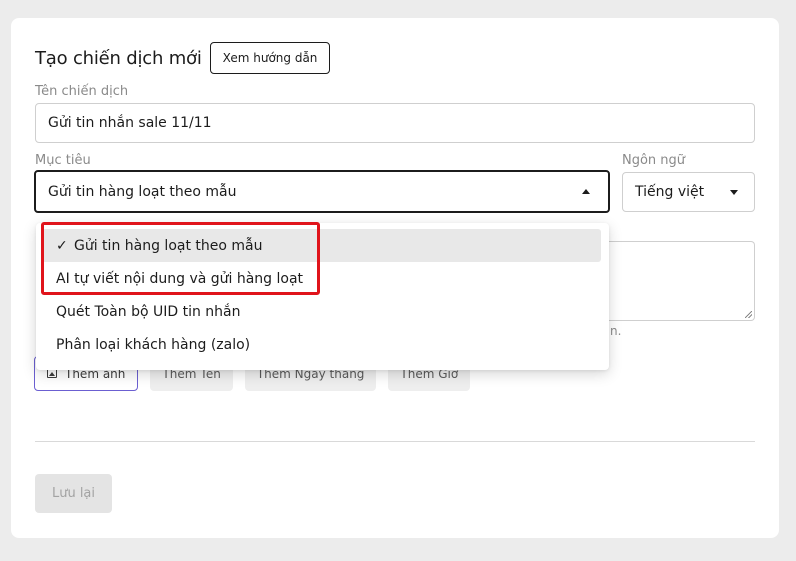  Describe the element at coordinates (734, 192) in the screenshot. I see `caret-down-icon` at that location.